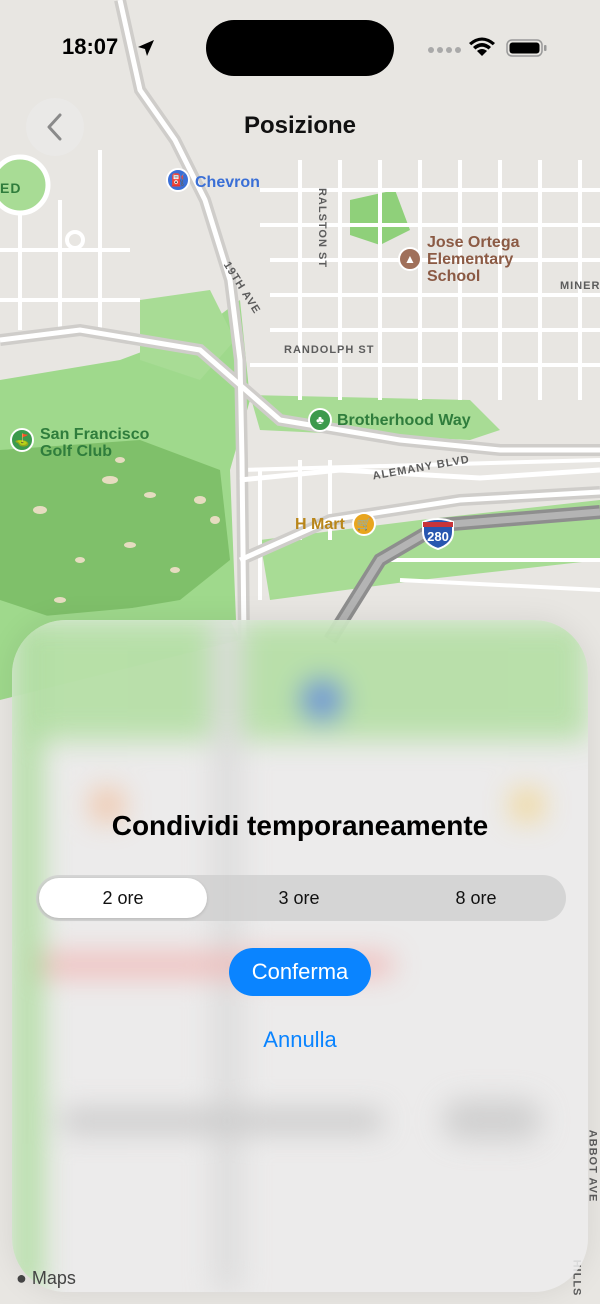 The height and width of the screenshot is (1304, 600). What do you see at coordinates (90, 46) in the screenshot?
I see `status-time: 18:07` at bounding box center [90, 46].